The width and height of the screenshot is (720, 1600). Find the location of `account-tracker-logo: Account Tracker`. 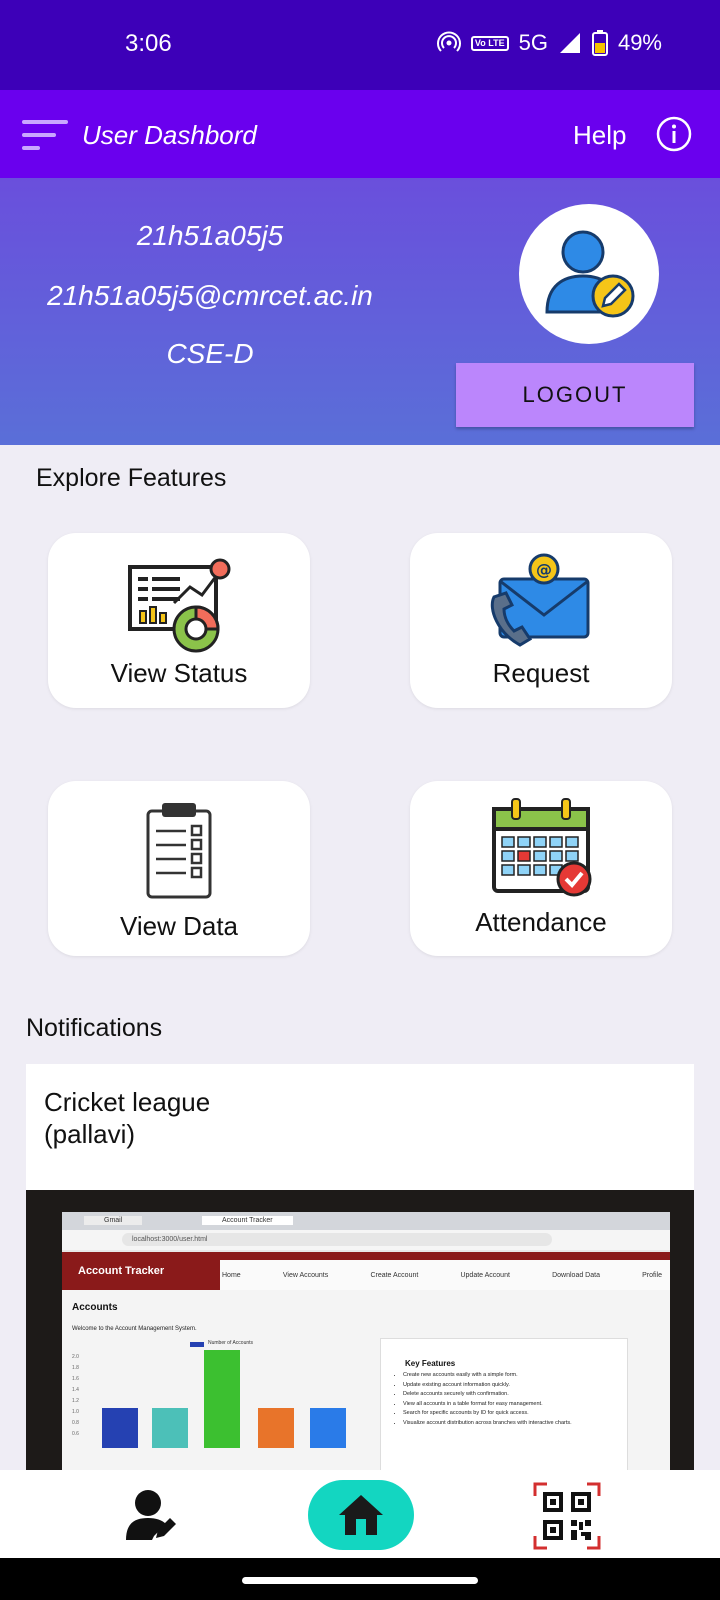

account-tracker-logo: Account Tracker is located at coordinates (141, 1271).